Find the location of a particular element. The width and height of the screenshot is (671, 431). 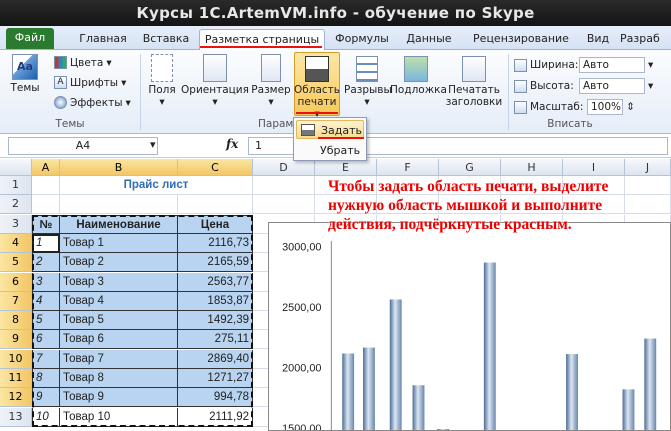

row-header: 5 is located at coordinates (16, 263).